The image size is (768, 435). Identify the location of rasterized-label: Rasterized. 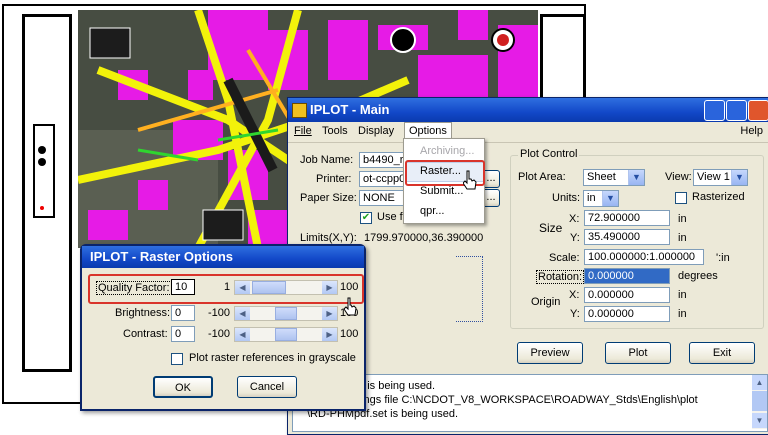
(718, 197).